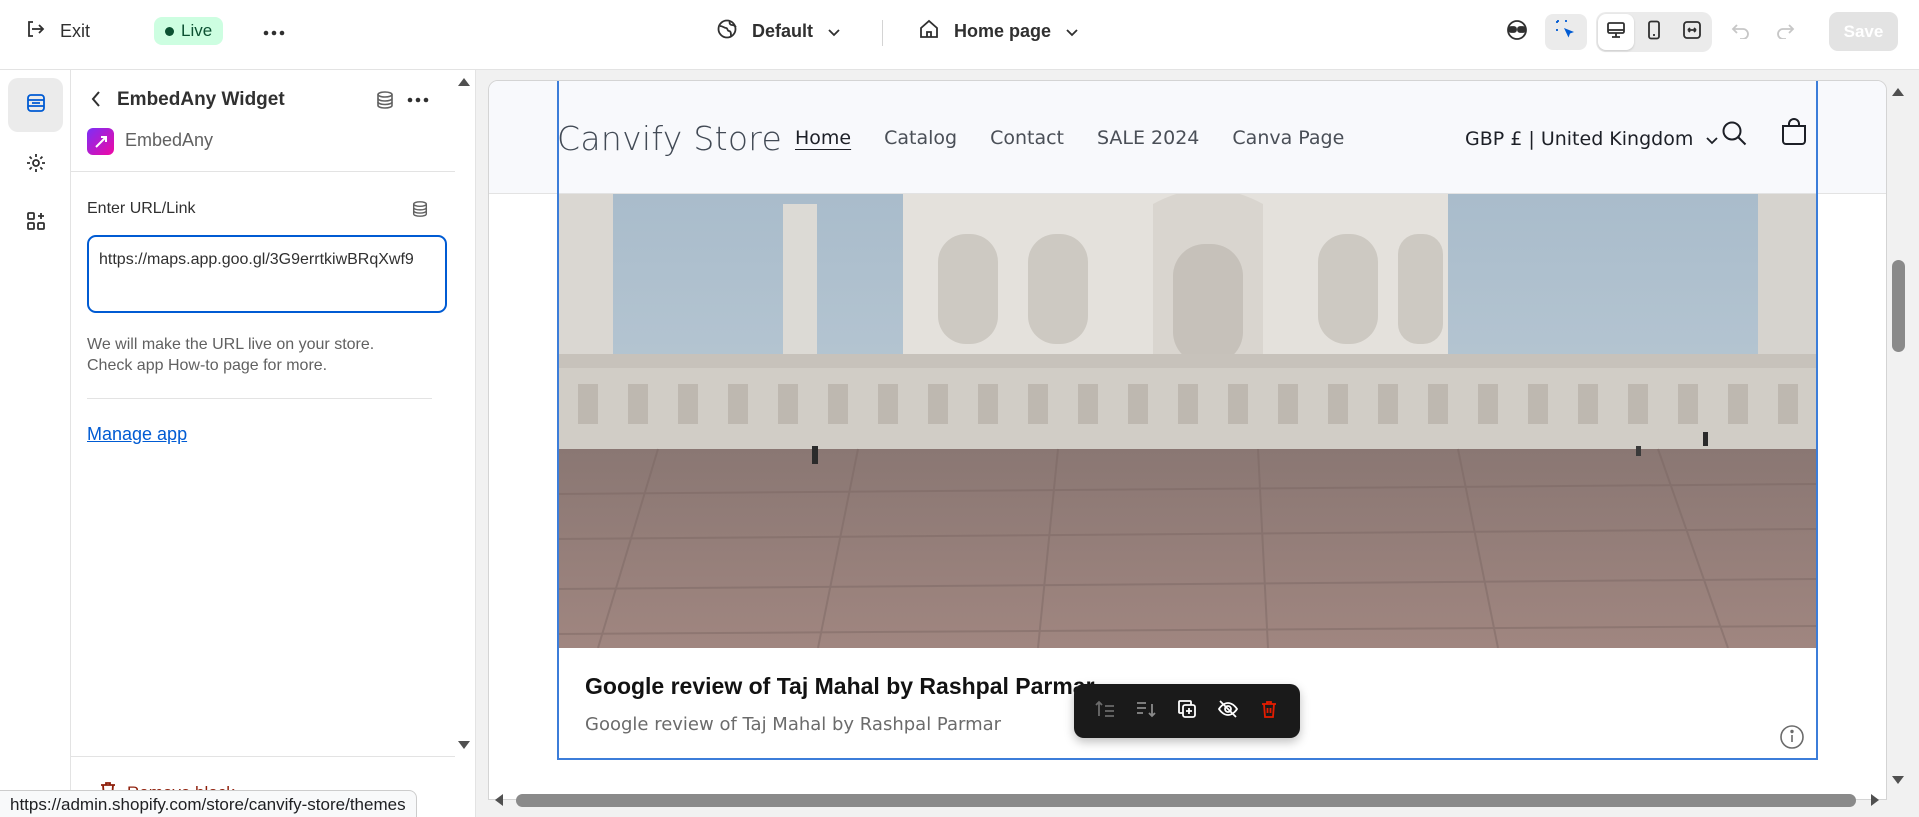 The image size is (1919, 817). I want to click on info-button, so click(1792, 739).